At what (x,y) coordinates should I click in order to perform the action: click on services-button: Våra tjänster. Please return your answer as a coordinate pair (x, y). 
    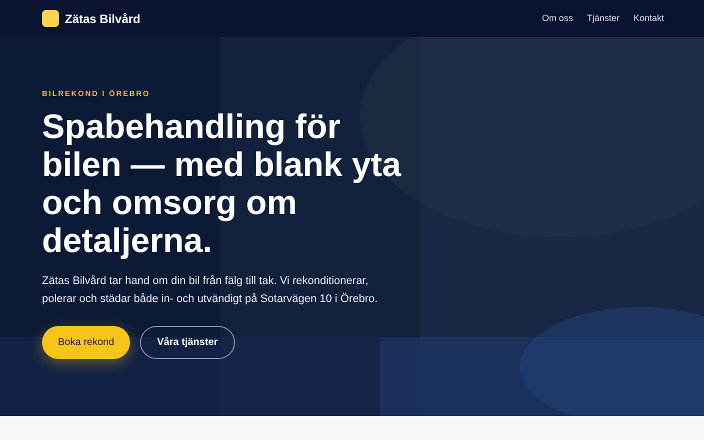
    Looking at the image, I should click on (187, 342).